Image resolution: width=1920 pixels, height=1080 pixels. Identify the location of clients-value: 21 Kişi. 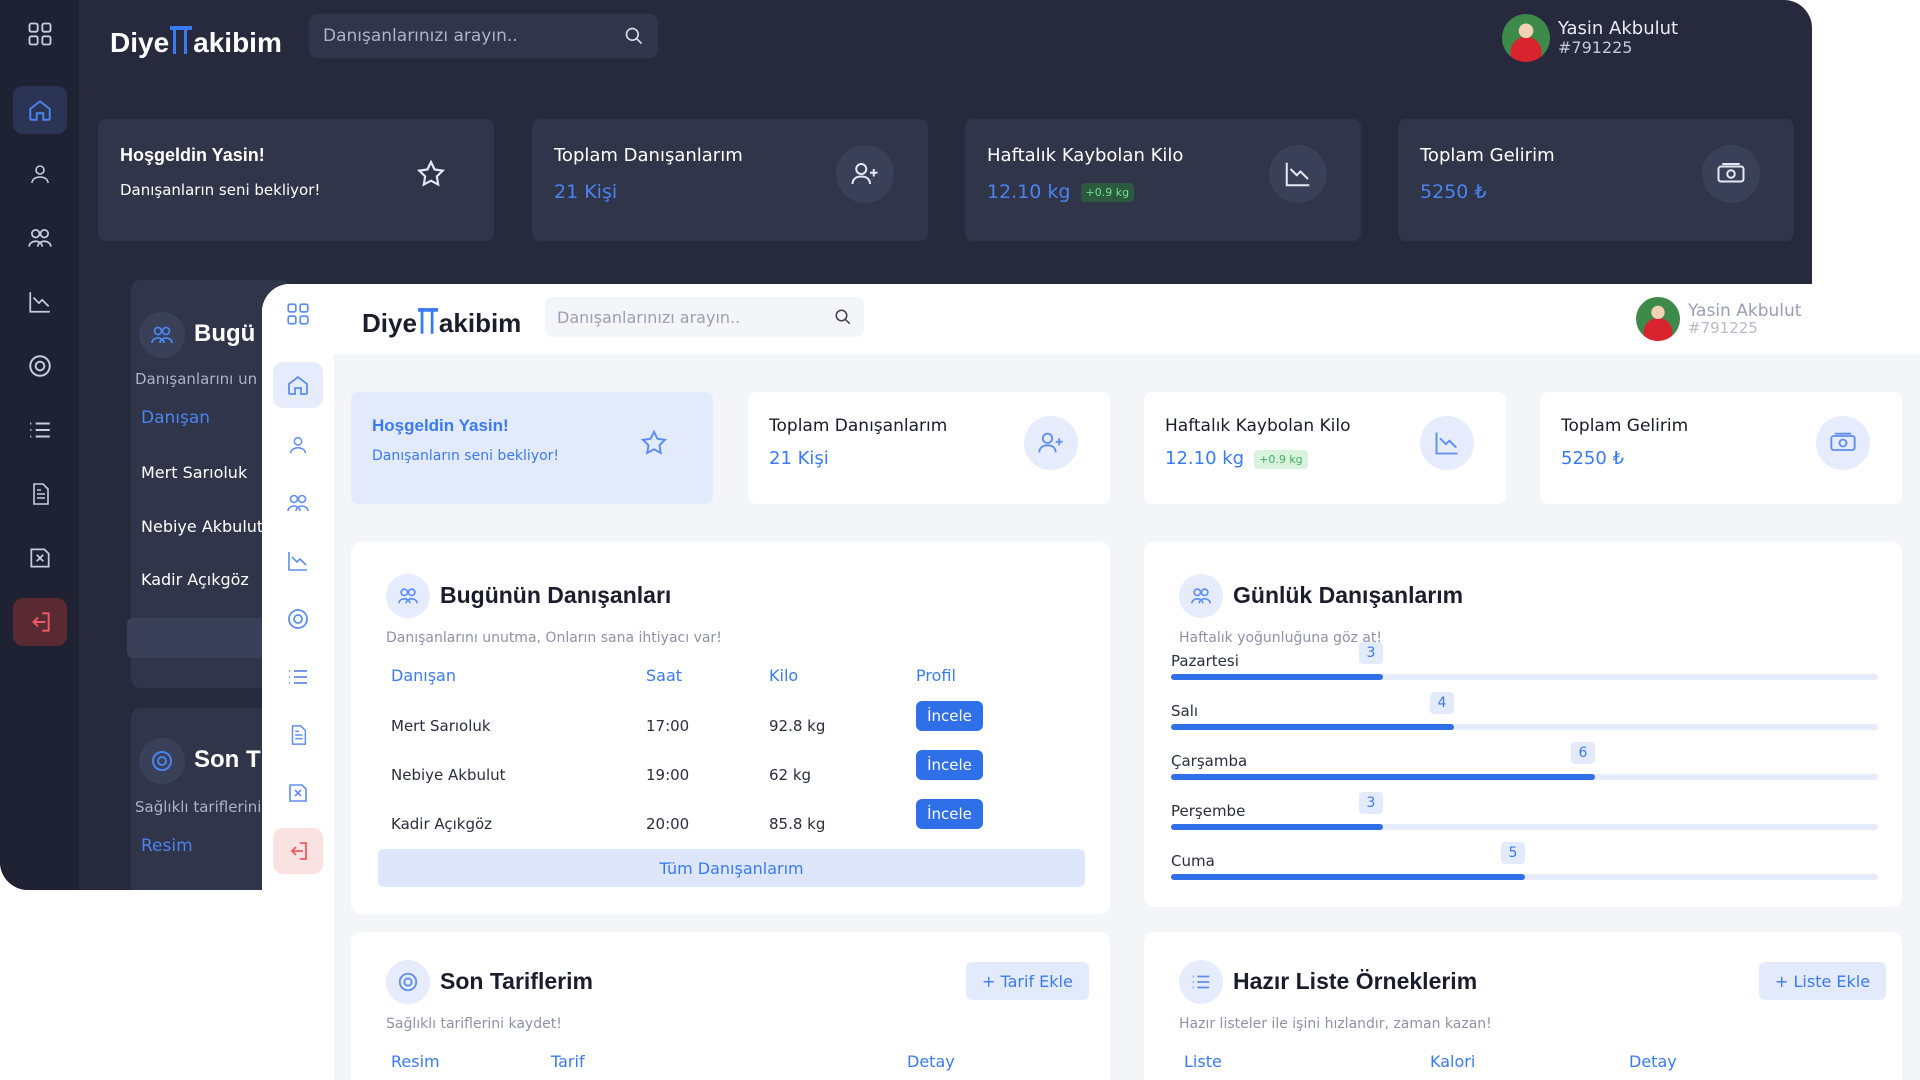
(586, 192).